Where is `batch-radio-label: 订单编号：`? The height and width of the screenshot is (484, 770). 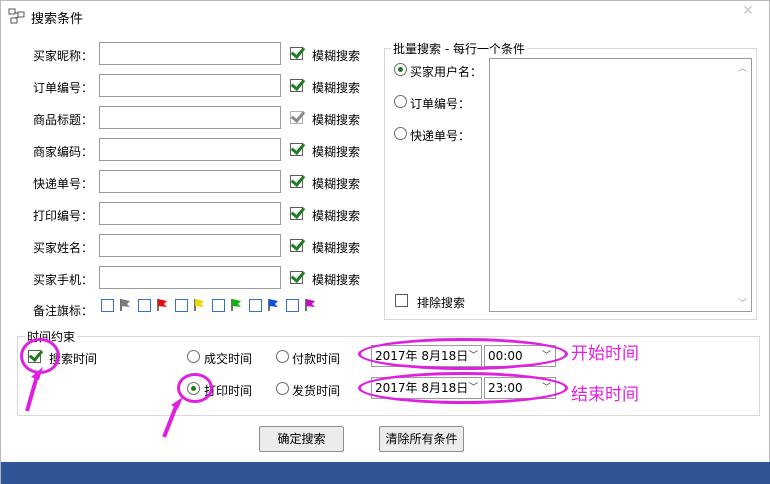
batch-radio-label: 订单编号： is located at coordinates (440, 104).